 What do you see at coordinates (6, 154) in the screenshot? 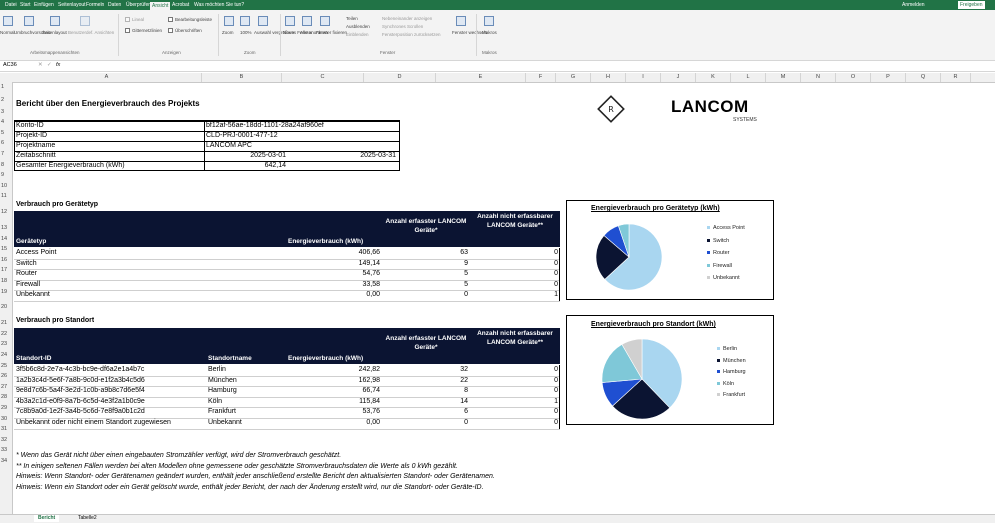
I see `row-header: 7` at bounding box center [6, 154].